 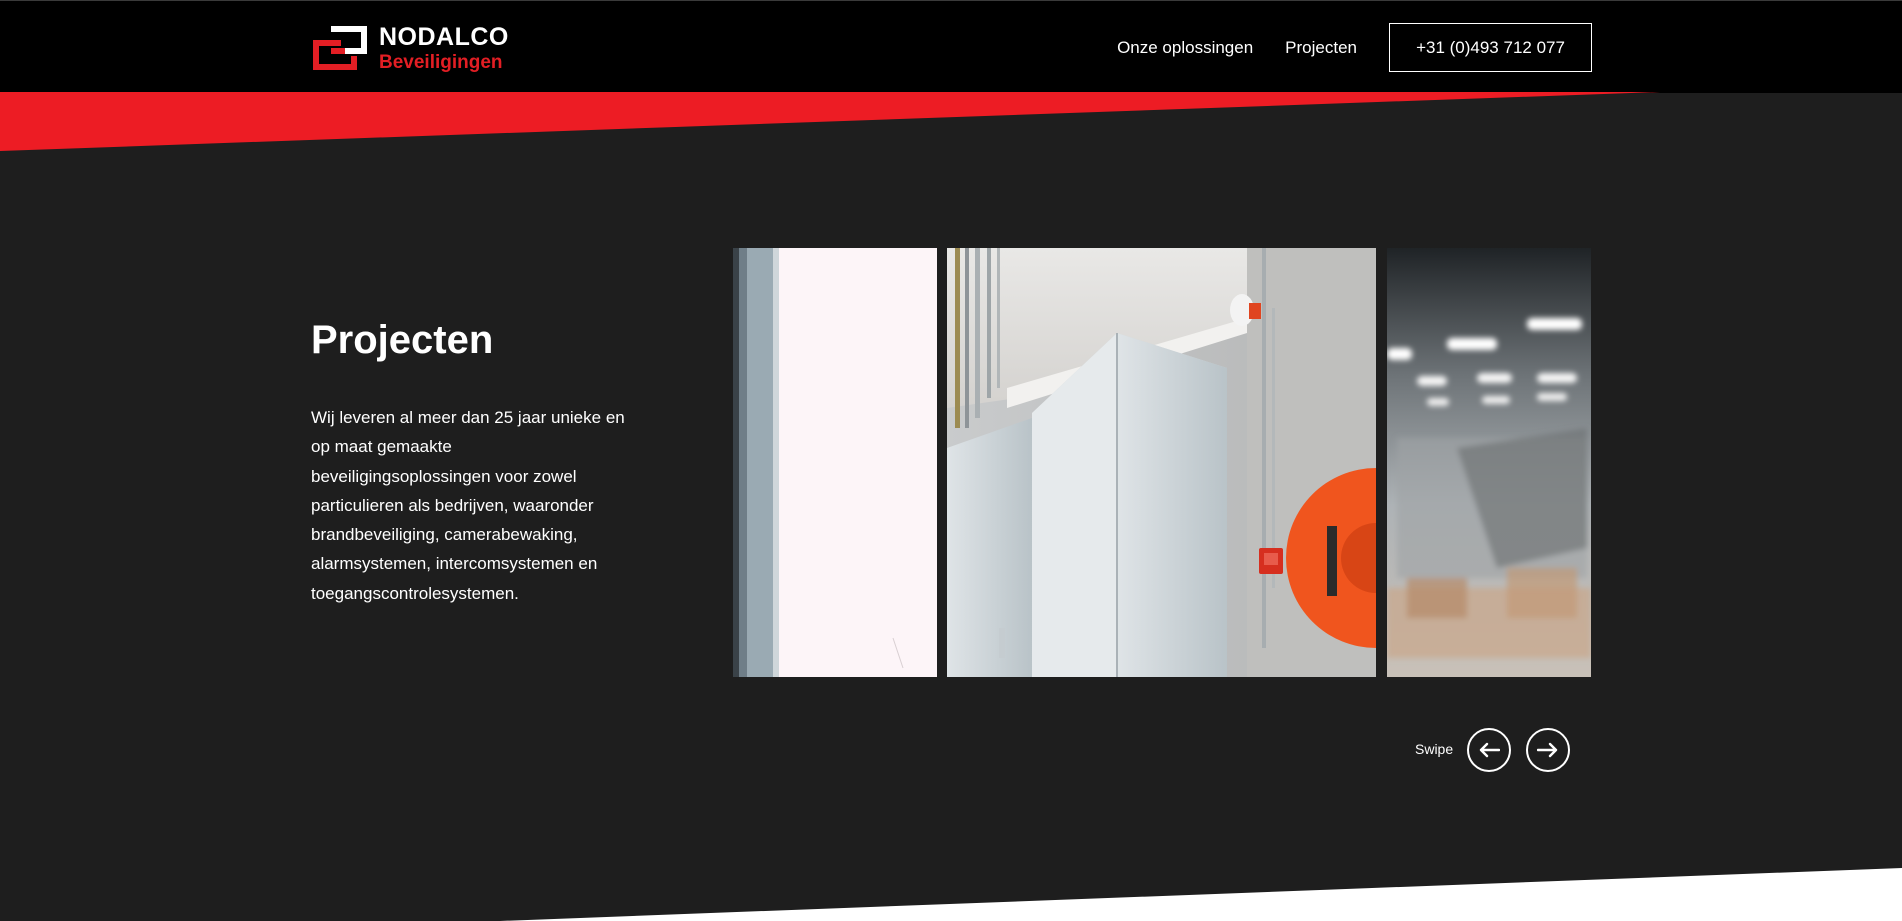 What do you see at coordinates (1185, 48) in the screenshot?
I see `nav-item-onze-oplossingen: Onze oplossingen` at bounding box center [1185, 48].